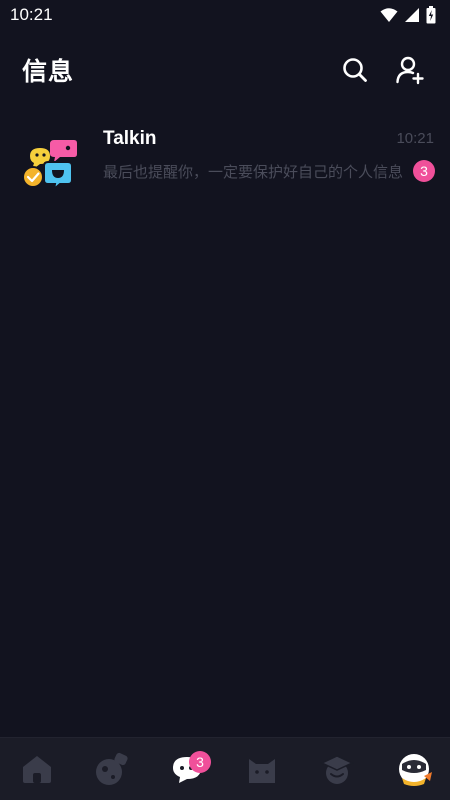 This screenshot has width=450, height=800. I want to click on chat-name: Talkin, so click(130, 138).